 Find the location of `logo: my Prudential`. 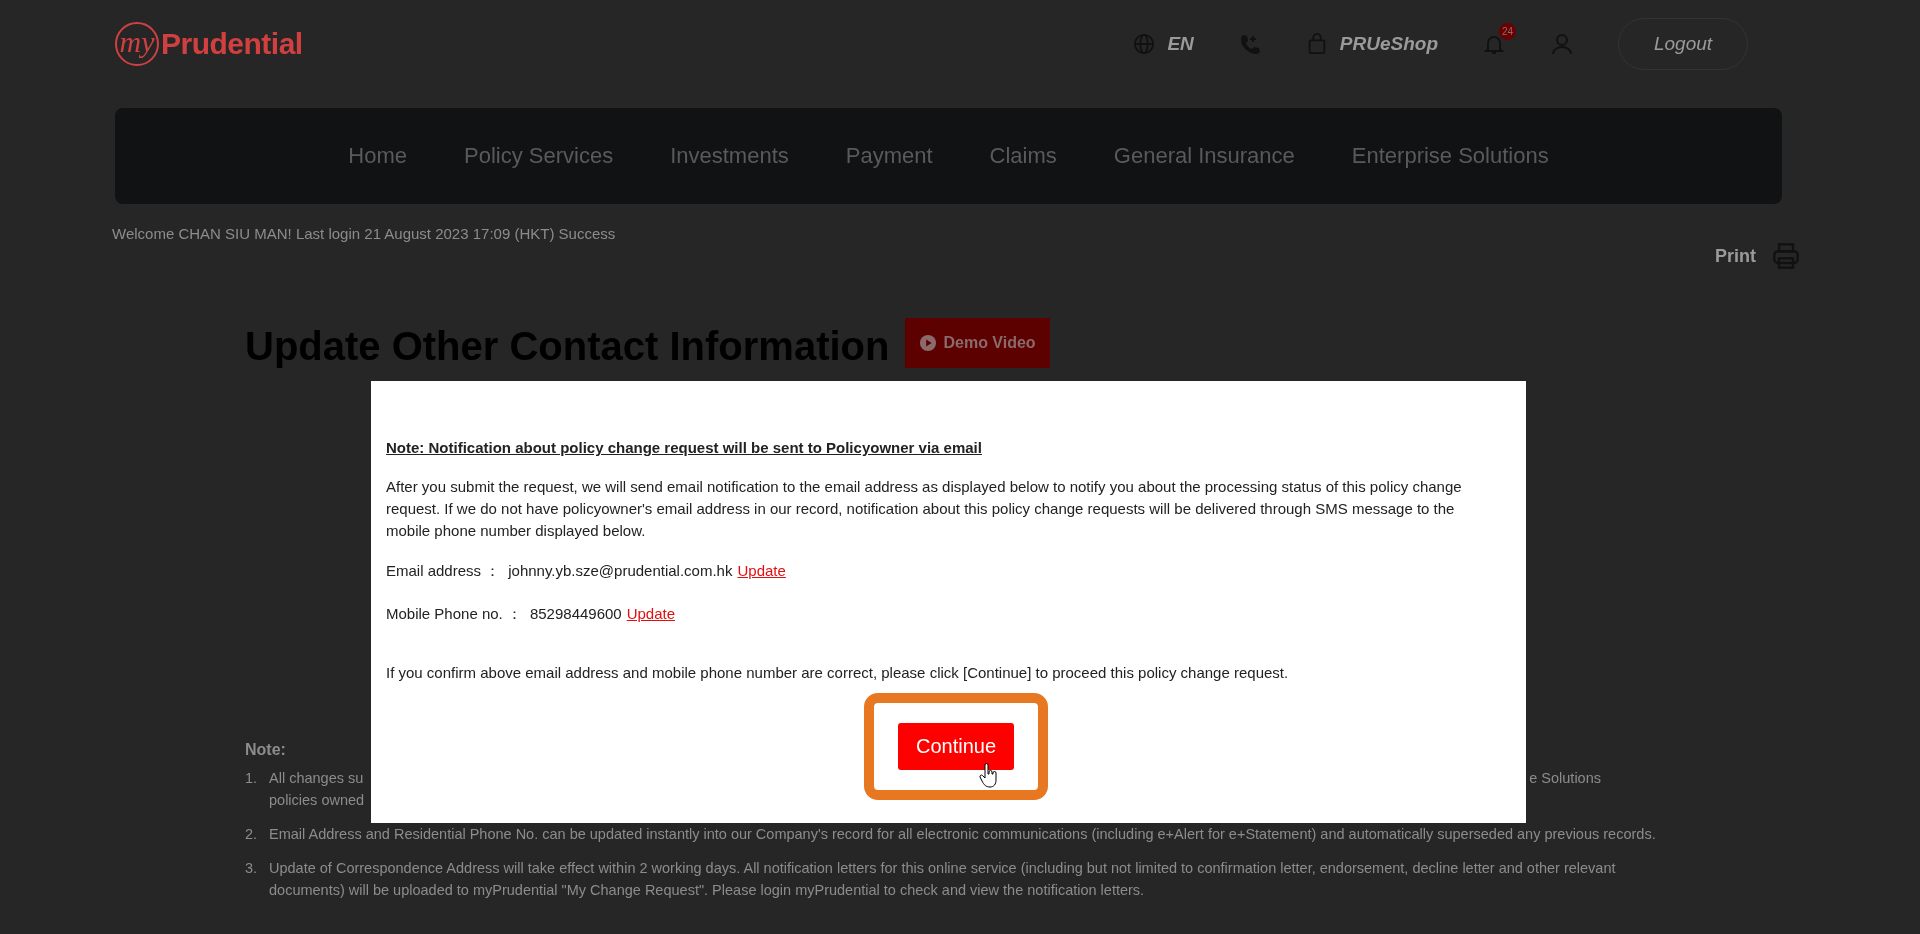

logo: my Prudential is located at coordinates (209, 44).